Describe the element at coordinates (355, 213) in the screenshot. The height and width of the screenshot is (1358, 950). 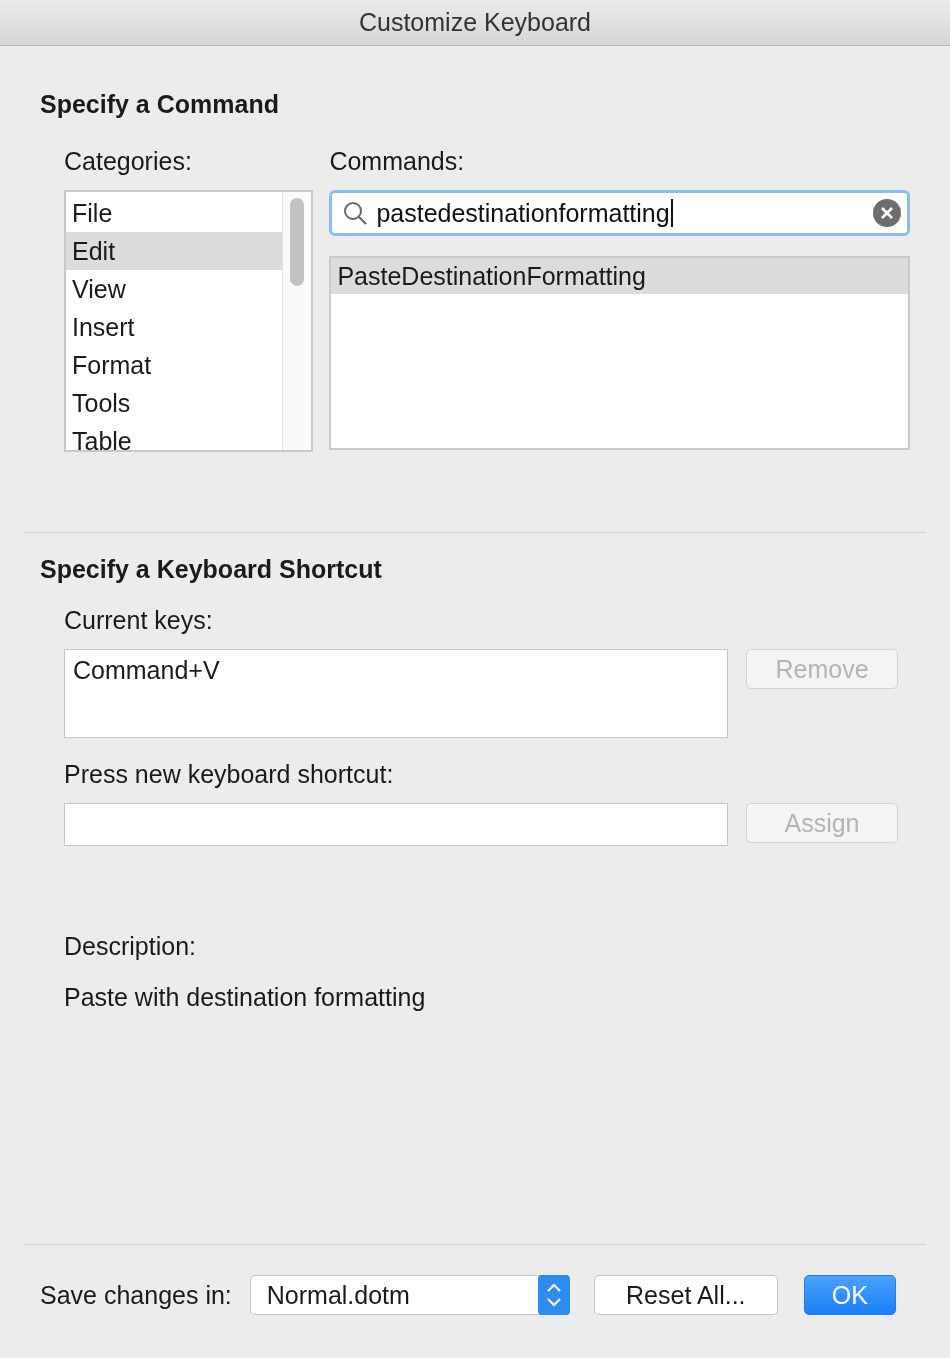
I see `search-icon` at that location.